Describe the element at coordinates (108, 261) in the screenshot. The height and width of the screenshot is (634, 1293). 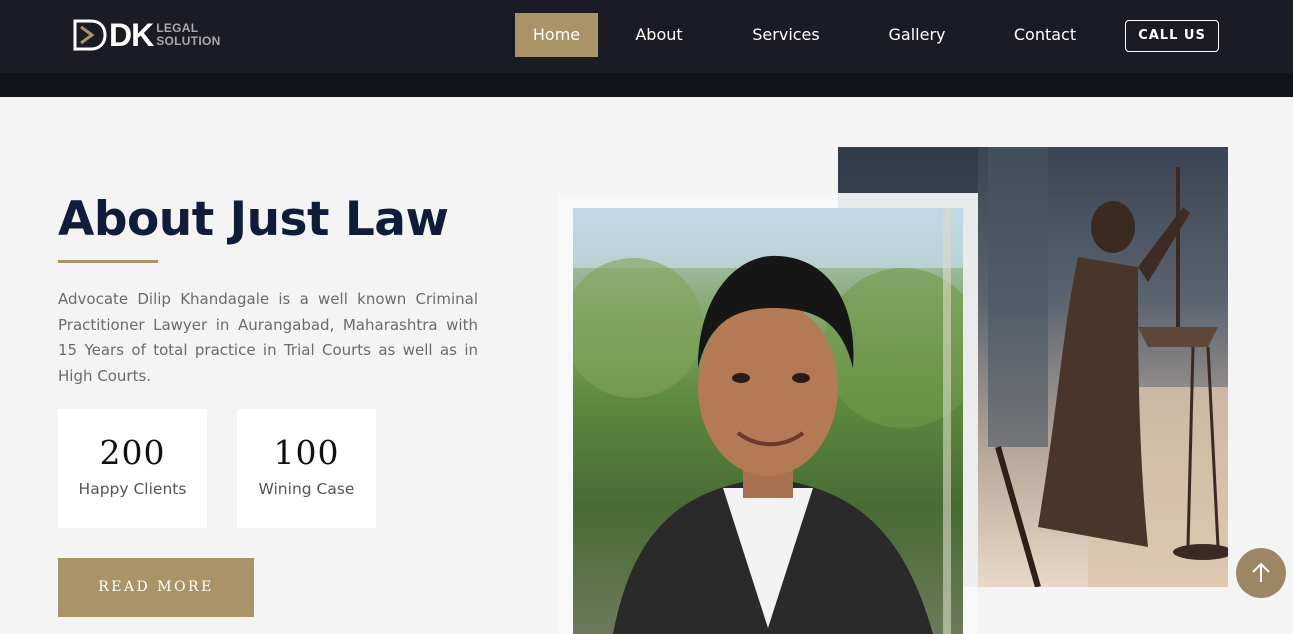
I see `title-underline` at that location.